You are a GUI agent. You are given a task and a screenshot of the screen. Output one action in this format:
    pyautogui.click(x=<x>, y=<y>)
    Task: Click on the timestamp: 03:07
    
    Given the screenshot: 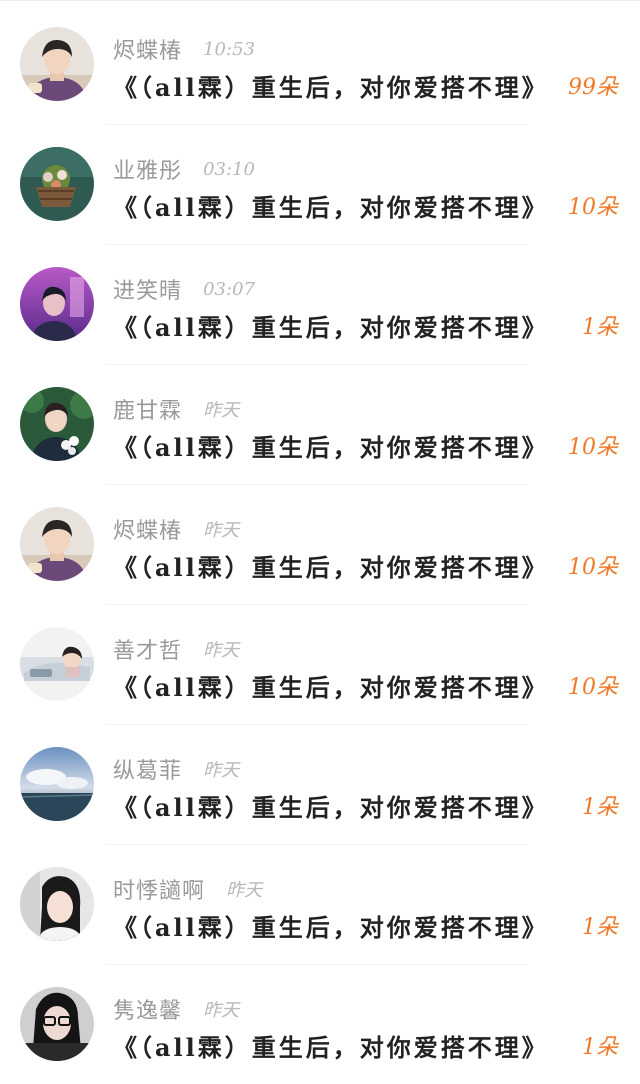 What is the action you would take?
    pyautogui.click(x=229, y=289)
    